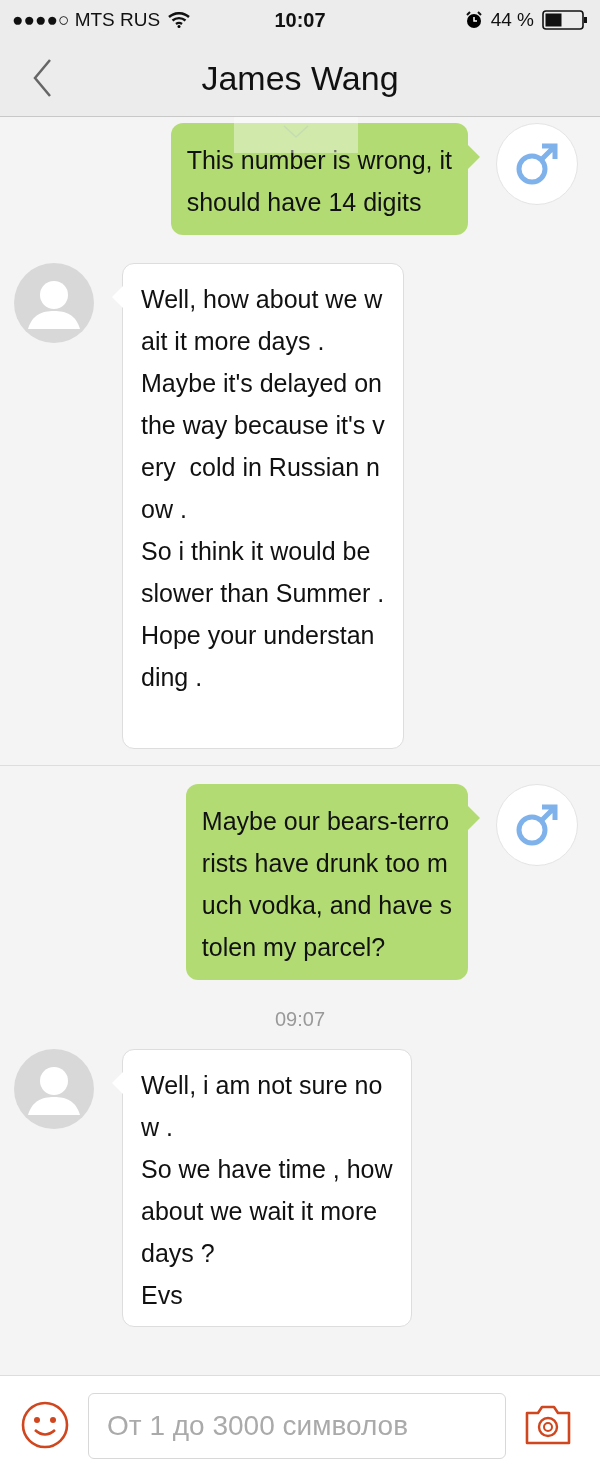 This screenshot has height=1475, width=600. What do you see at coordinates (326, 821) in the screenshot?
I see `message-text: Maybe our bears-terro` at bounding box center [326, 821].